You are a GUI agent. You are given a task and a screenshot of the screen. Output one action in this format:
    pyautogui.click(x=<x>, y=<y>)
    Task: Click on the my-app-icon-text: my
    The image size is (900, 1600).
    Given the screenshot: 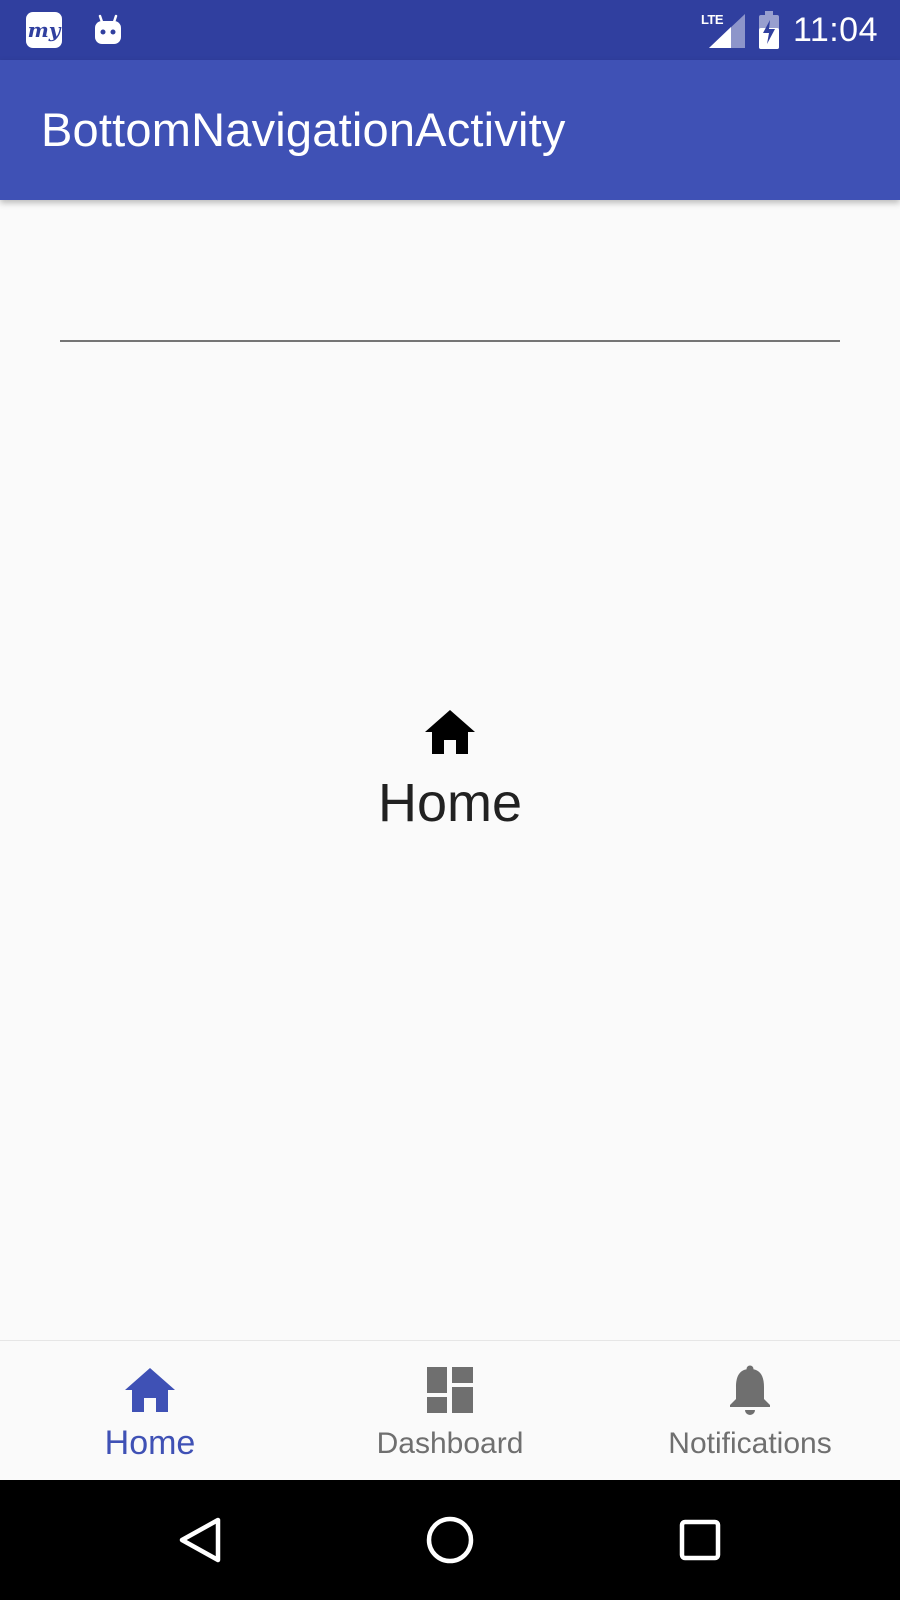 What is the action you would take?
    pyautogui.click(x=44, y=30)
    